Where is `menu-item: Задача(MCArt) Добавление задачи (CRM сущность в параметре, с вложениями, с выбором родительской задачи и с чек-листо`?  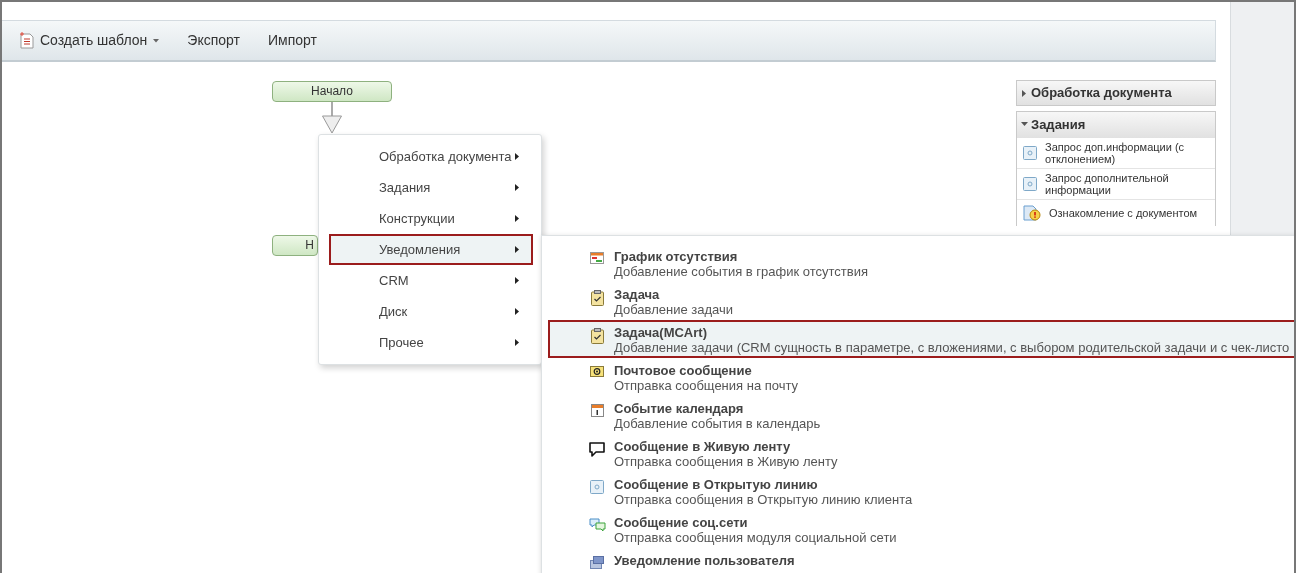
menu-item: Задача(MCArt) Добавление задачи (CRM сущность в параметре, с вложениями, с выбором родительской задачи и с чек-листо is located at coordinates (921, 339).